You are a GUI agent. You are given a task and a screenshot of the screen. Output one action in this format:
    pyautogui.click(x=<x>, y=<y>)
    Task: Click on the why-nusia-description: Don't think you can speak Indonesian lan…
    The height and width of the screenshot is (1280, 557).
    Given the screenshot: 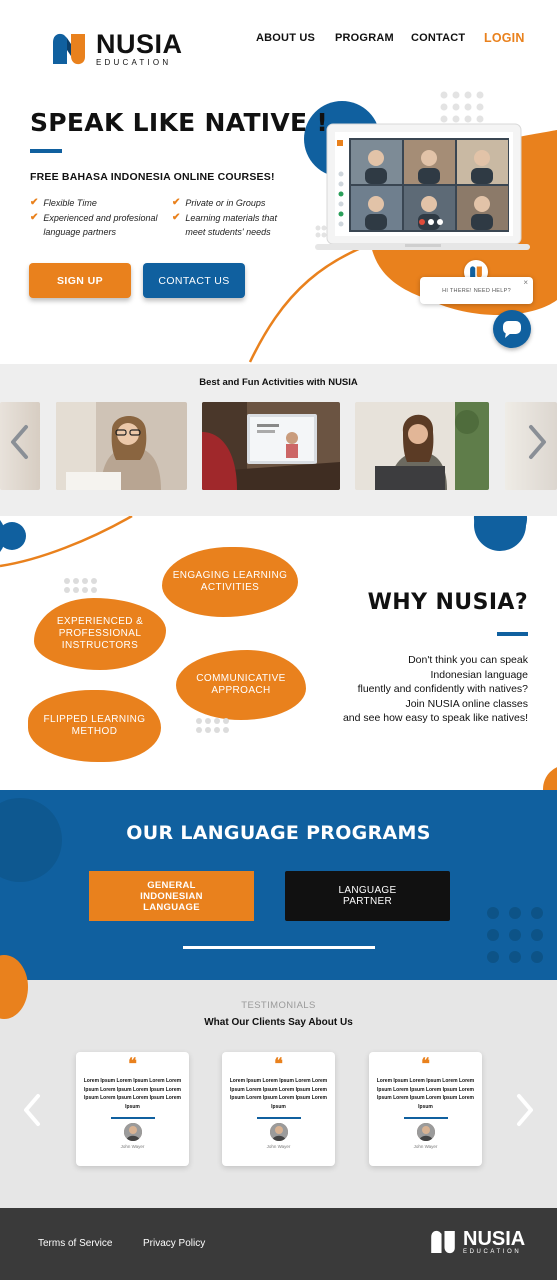 What is the action you would take?
    pyautogui.click(x=435, y=689)
    